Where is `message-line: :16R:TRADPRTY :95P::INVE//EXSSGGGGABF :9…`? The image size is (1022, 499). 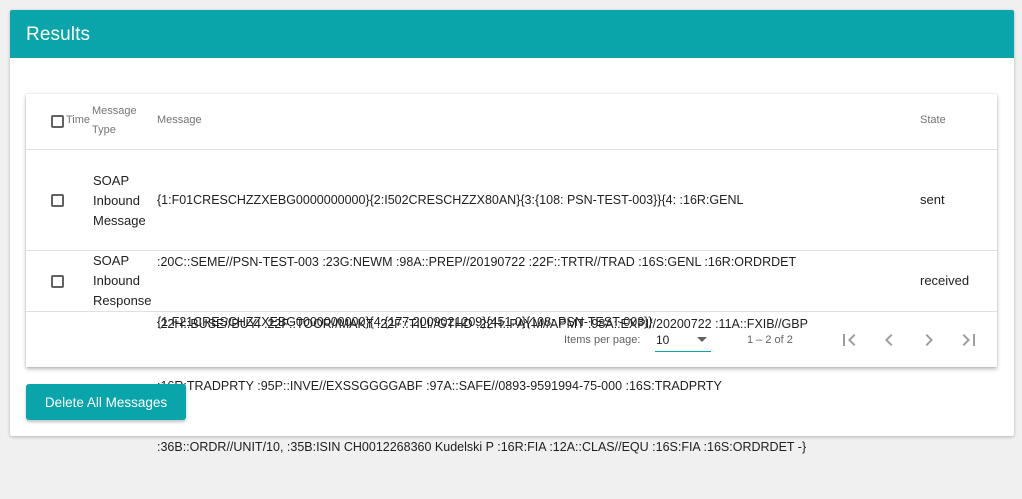
message-line: :16R:TRADPRTY :95P::INVE//EXSSGGGGABF :9… is located at coordinates (439, 385).